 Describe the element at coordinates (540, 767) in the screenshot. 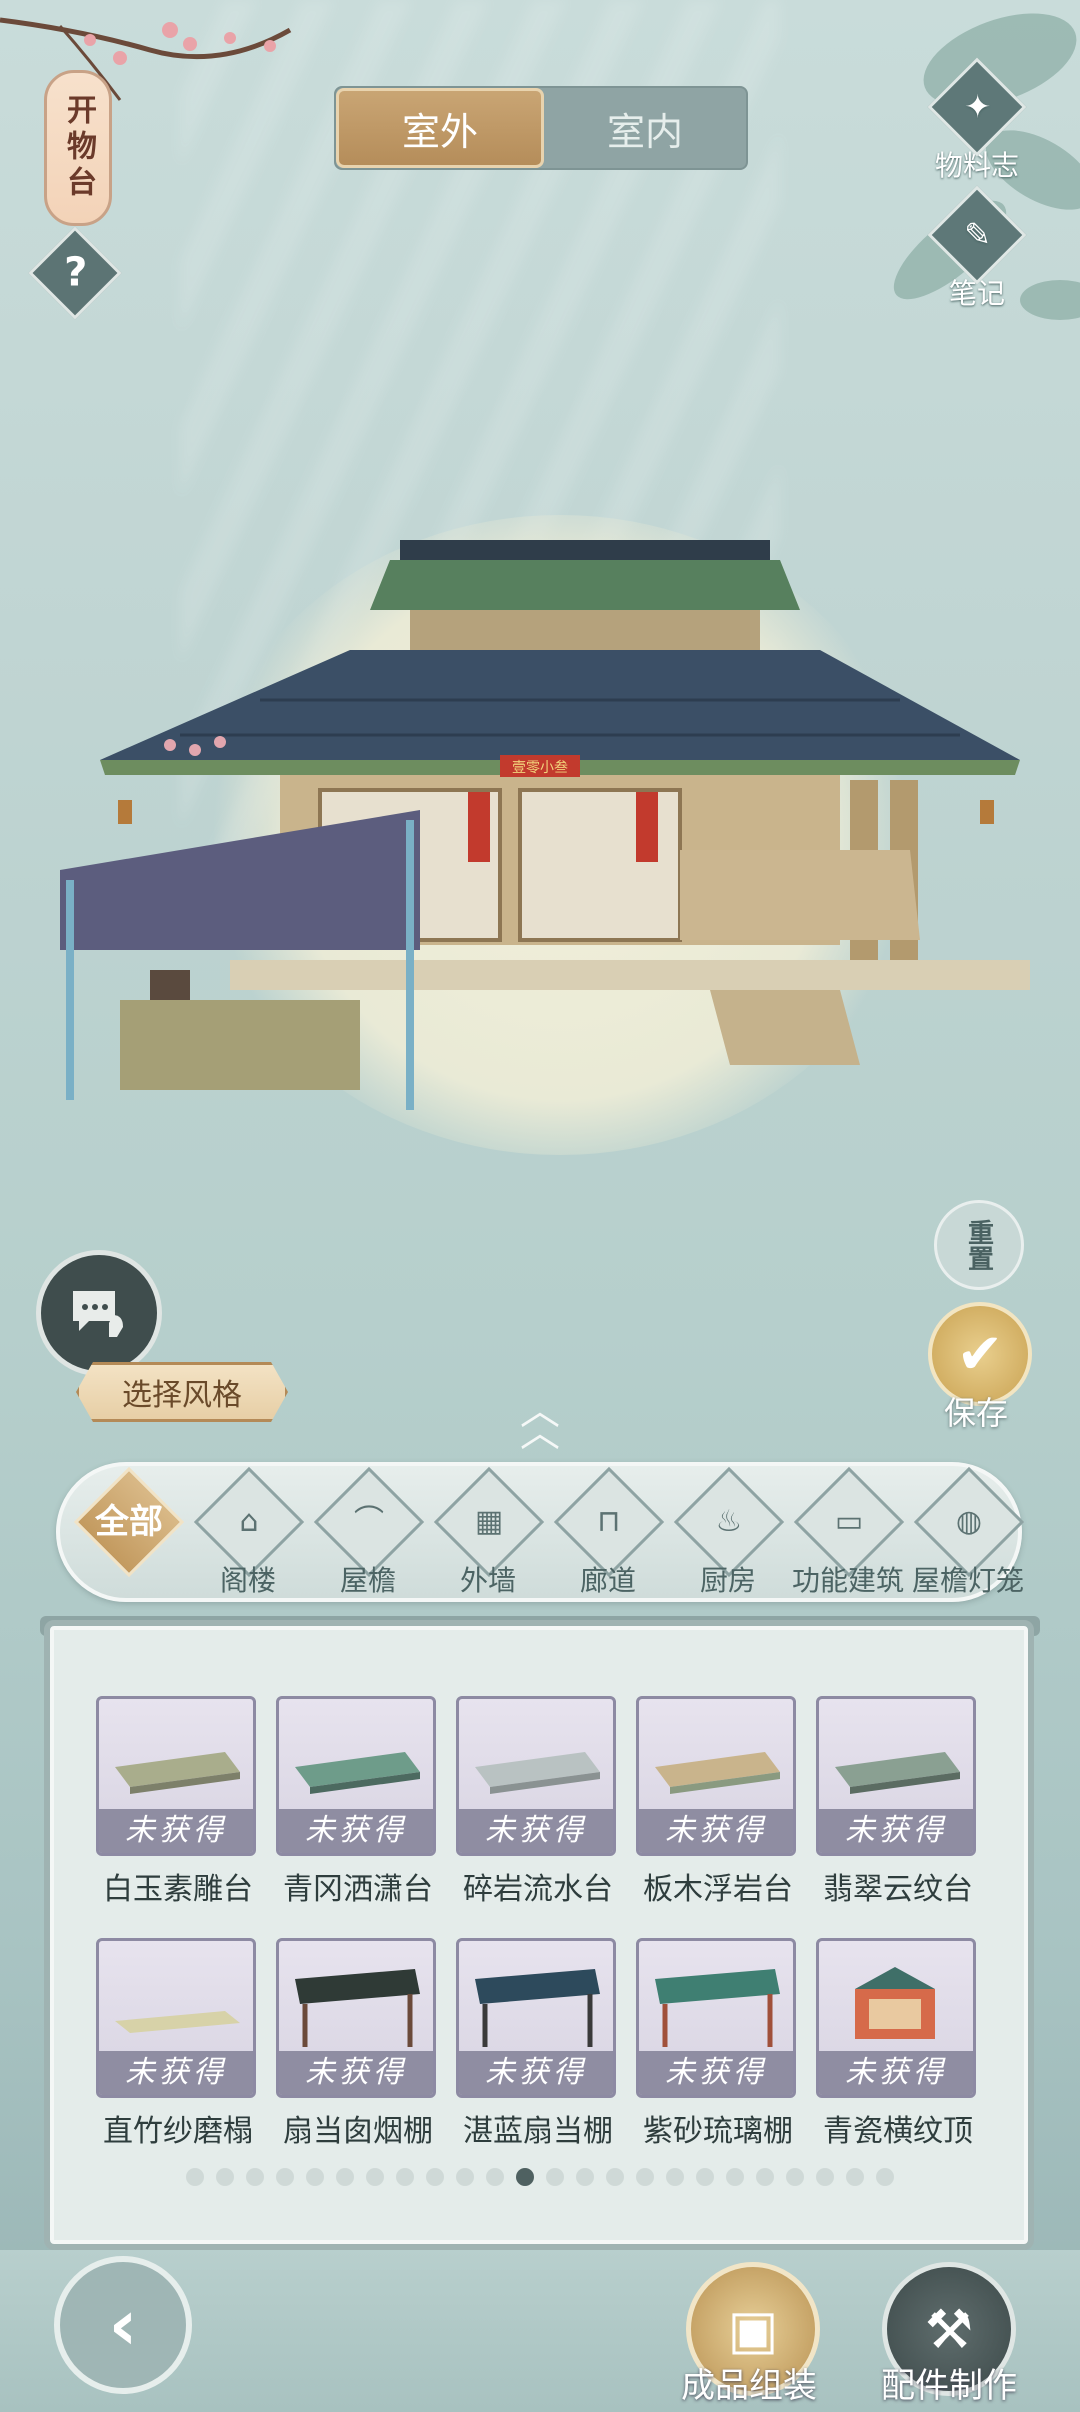

I see `shop-plaque: 壹零小叁` at that location.